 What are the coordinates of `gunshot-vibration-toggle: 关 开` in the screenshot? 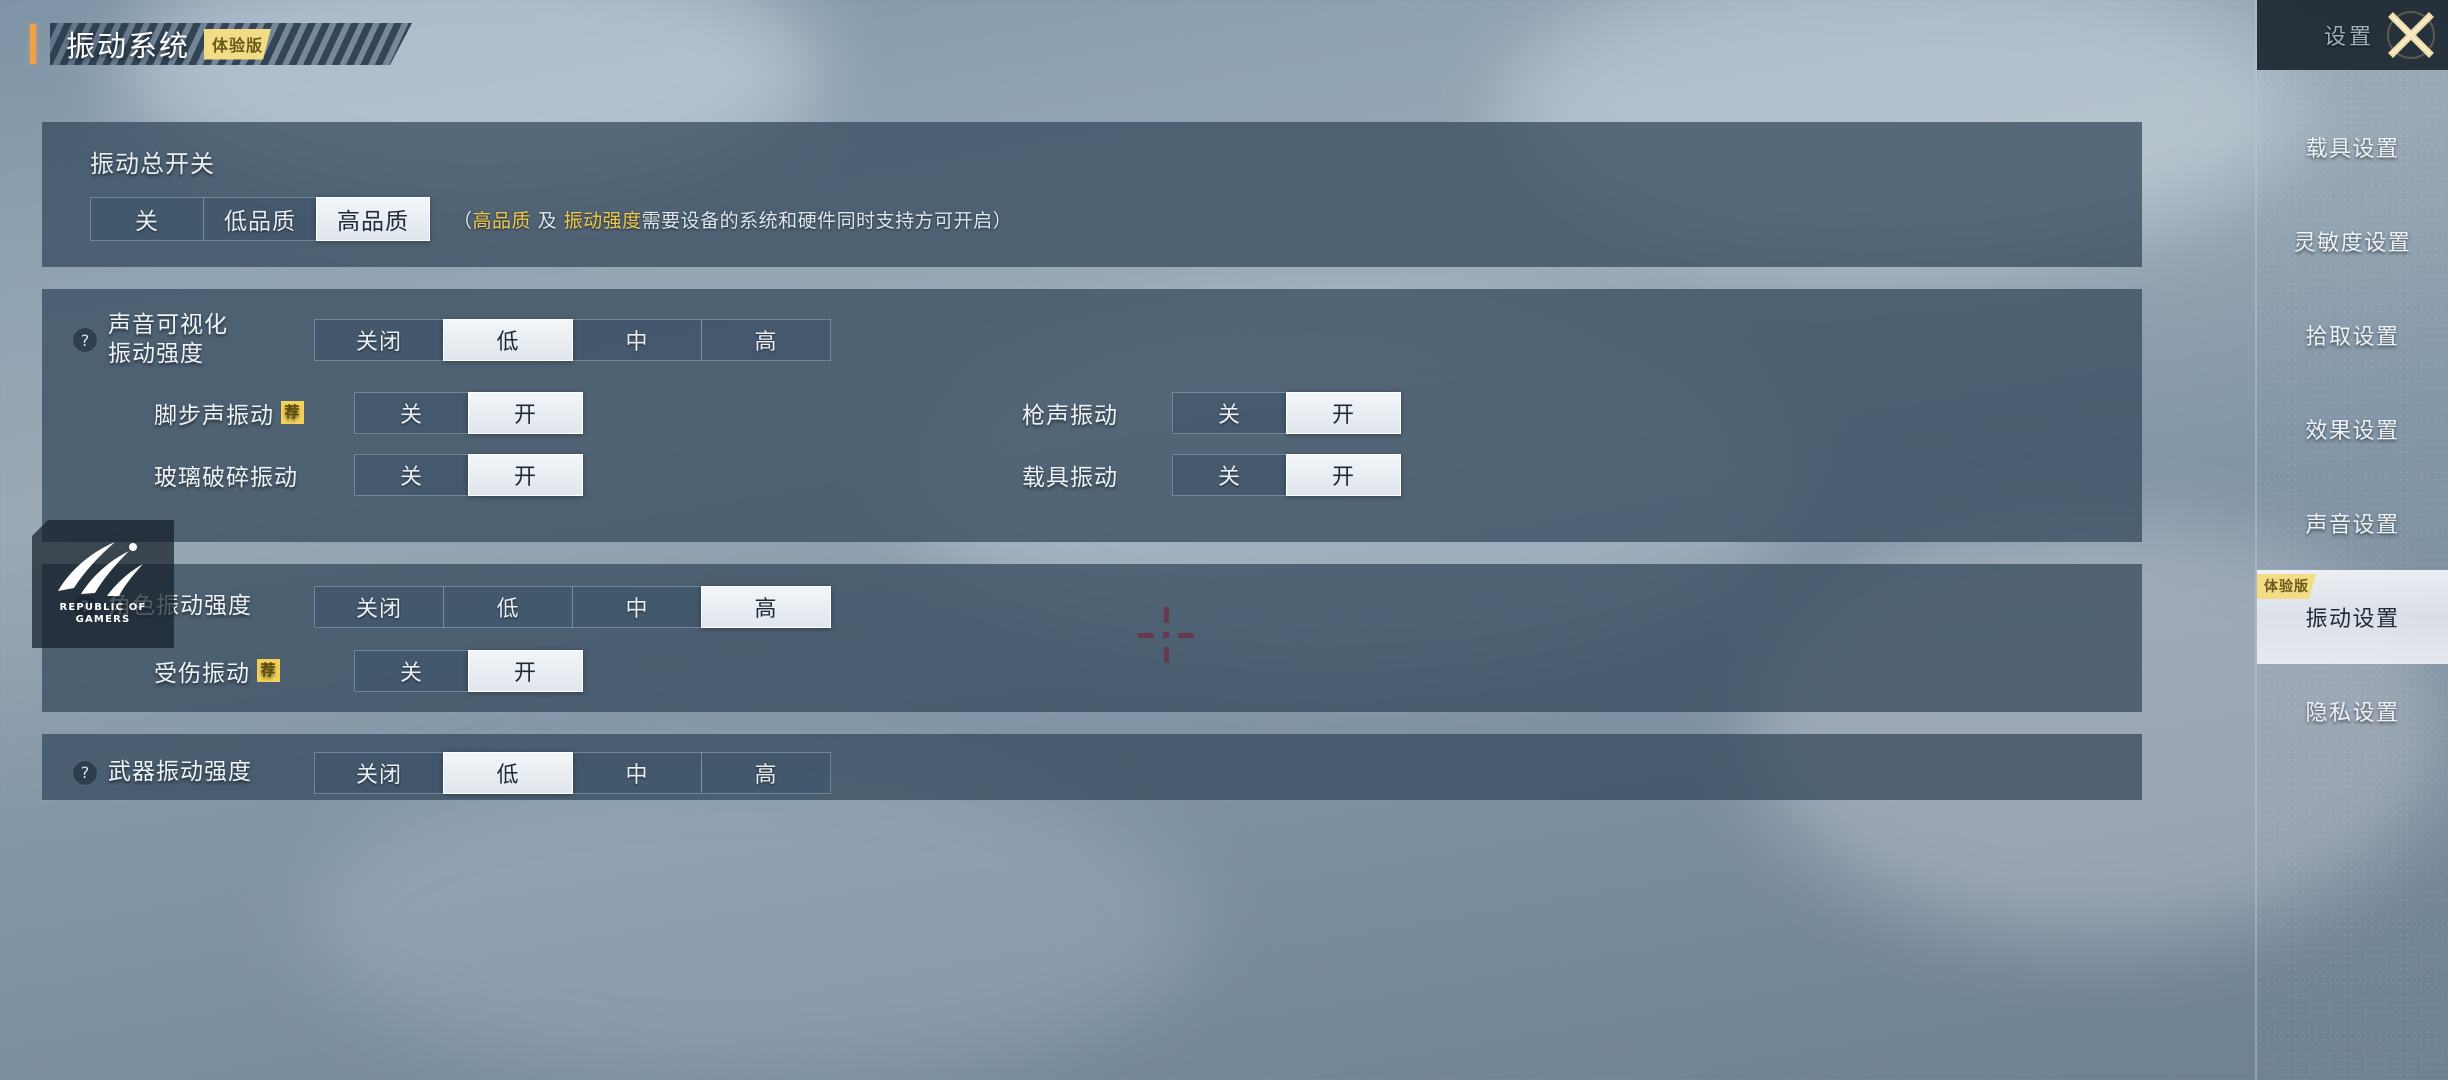 It's located at (1286, 412).